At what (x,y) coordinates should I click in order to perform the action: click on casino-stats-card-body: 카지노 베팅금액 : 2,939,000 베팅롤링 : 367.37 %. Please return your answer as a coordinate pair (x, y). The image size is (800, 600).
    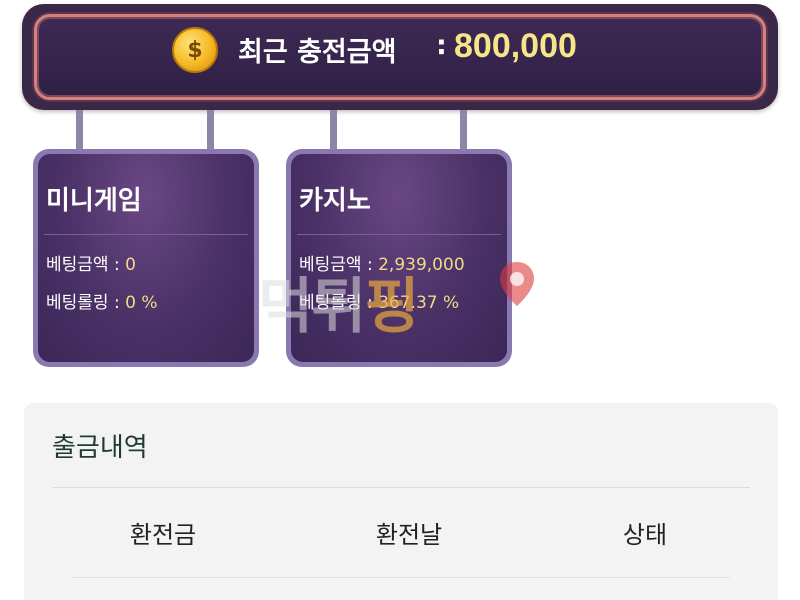
    Looking at the image, I should click on (399, 258).